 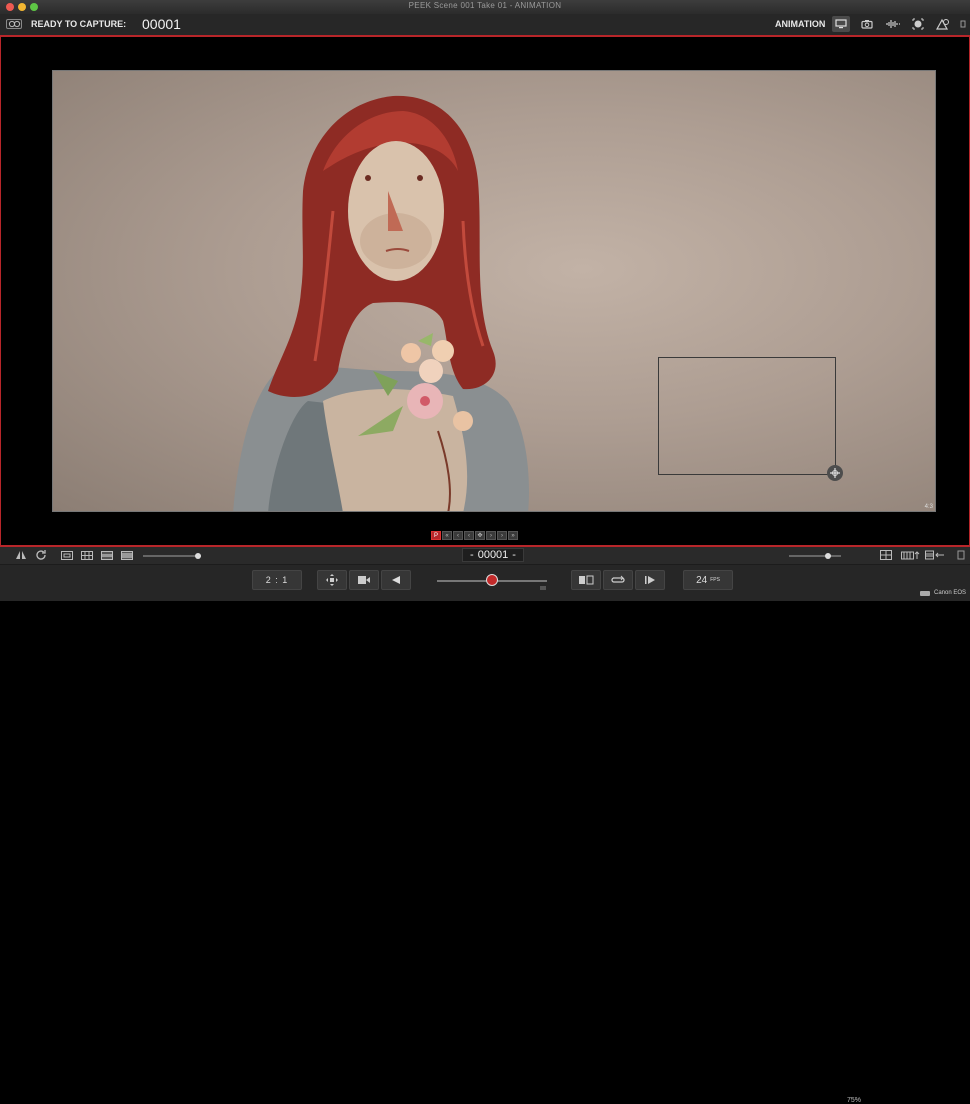 What do you see at coordinates (67, 555) in the screenshot?
I see `safe-area-icon` at bounding box center [67, 555].